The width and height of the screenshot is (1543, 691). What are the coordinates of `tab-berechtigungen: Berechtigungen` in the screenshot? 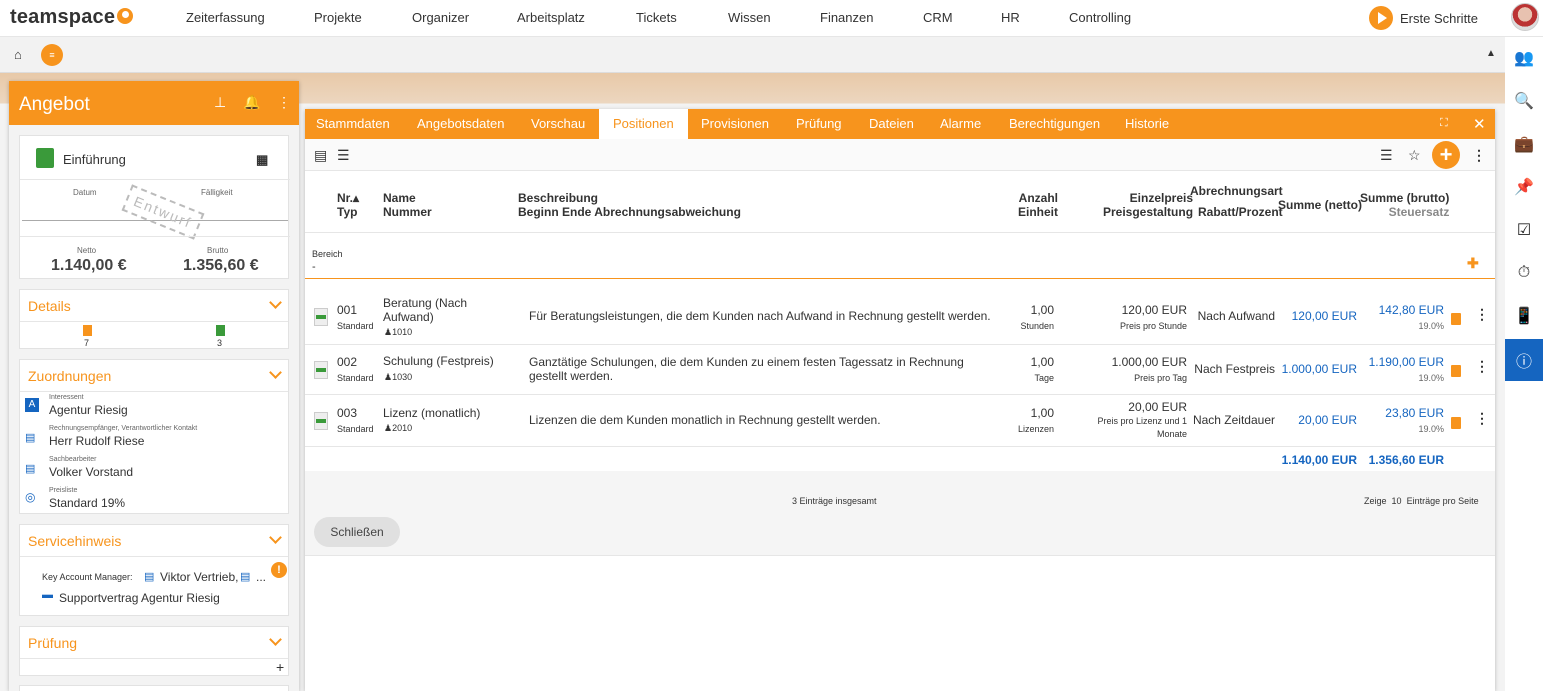 It's located at (1054, 124).